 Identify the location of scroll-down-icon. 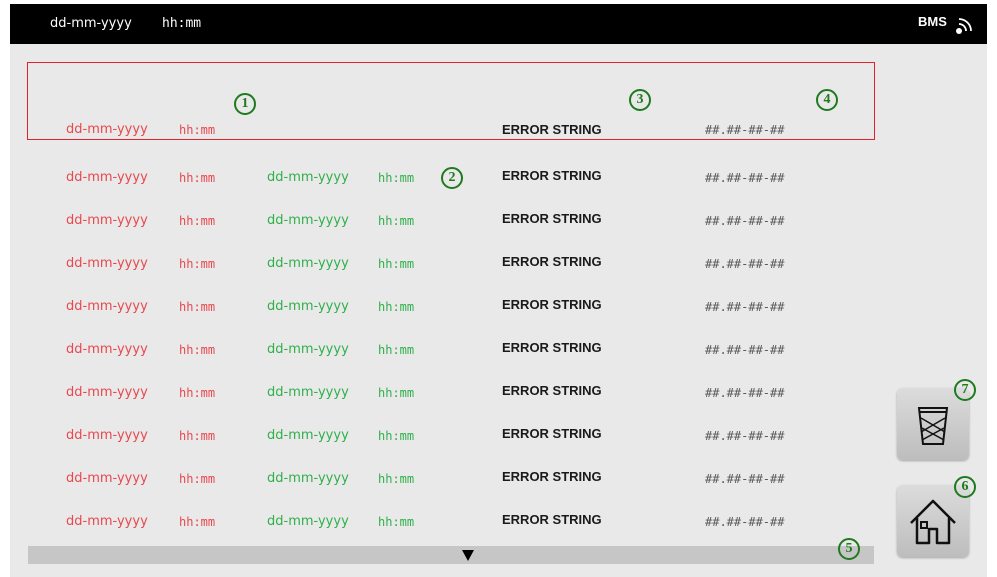
(468, 555).